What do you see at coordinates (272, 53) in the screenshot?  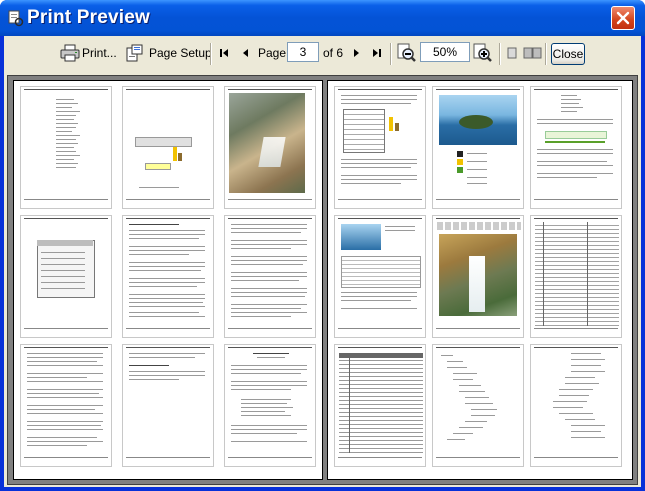 I see `page-label: Page` at bounding box center [272, 53].